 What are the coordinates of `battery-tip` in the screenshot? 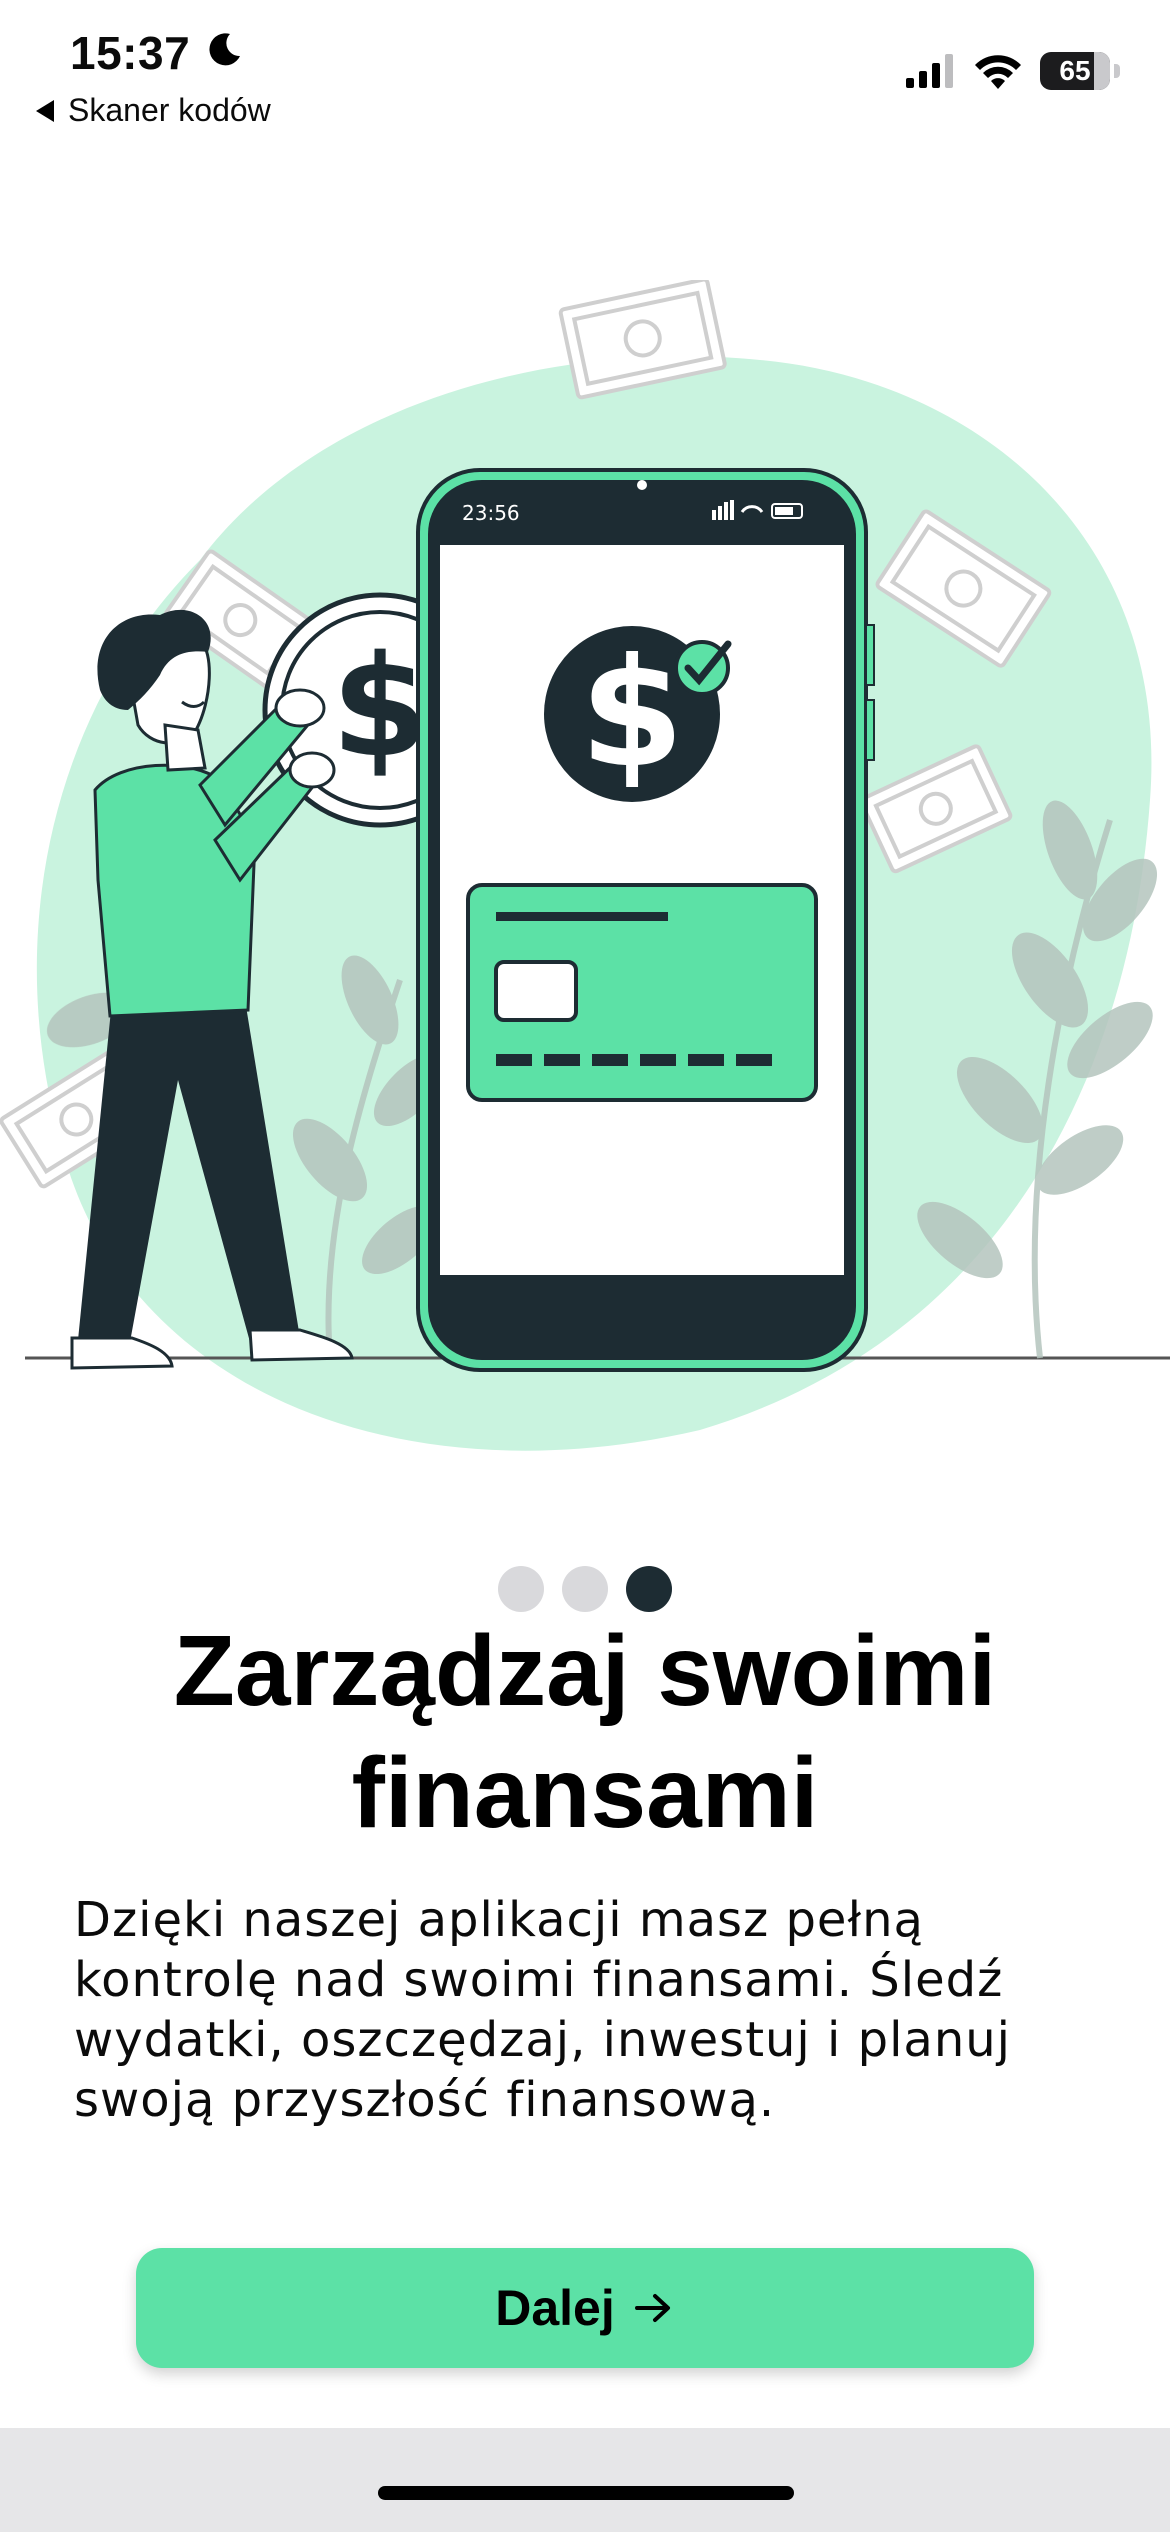 It's located at (1117, 71).